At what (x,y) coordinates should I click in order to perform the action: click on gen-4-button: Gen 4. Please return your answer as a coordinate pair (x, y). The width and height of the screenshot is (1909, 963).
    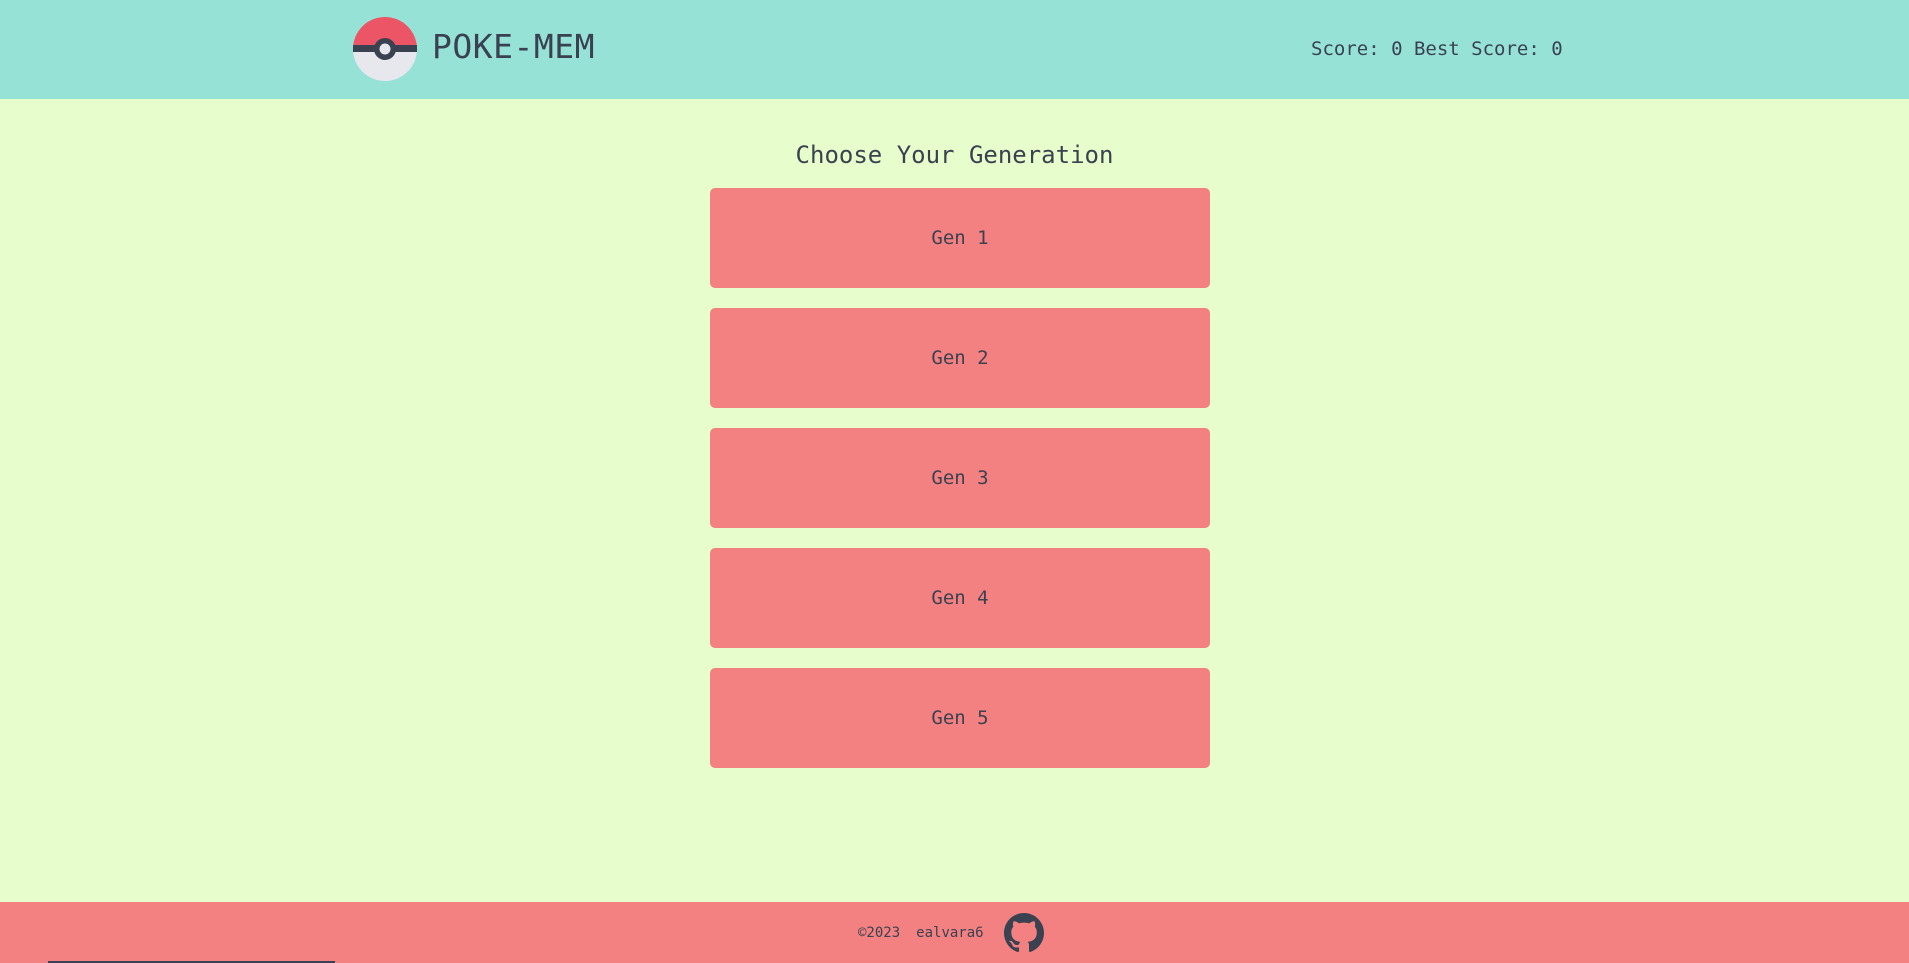
    Looking at the image, I should click on (960, 598).